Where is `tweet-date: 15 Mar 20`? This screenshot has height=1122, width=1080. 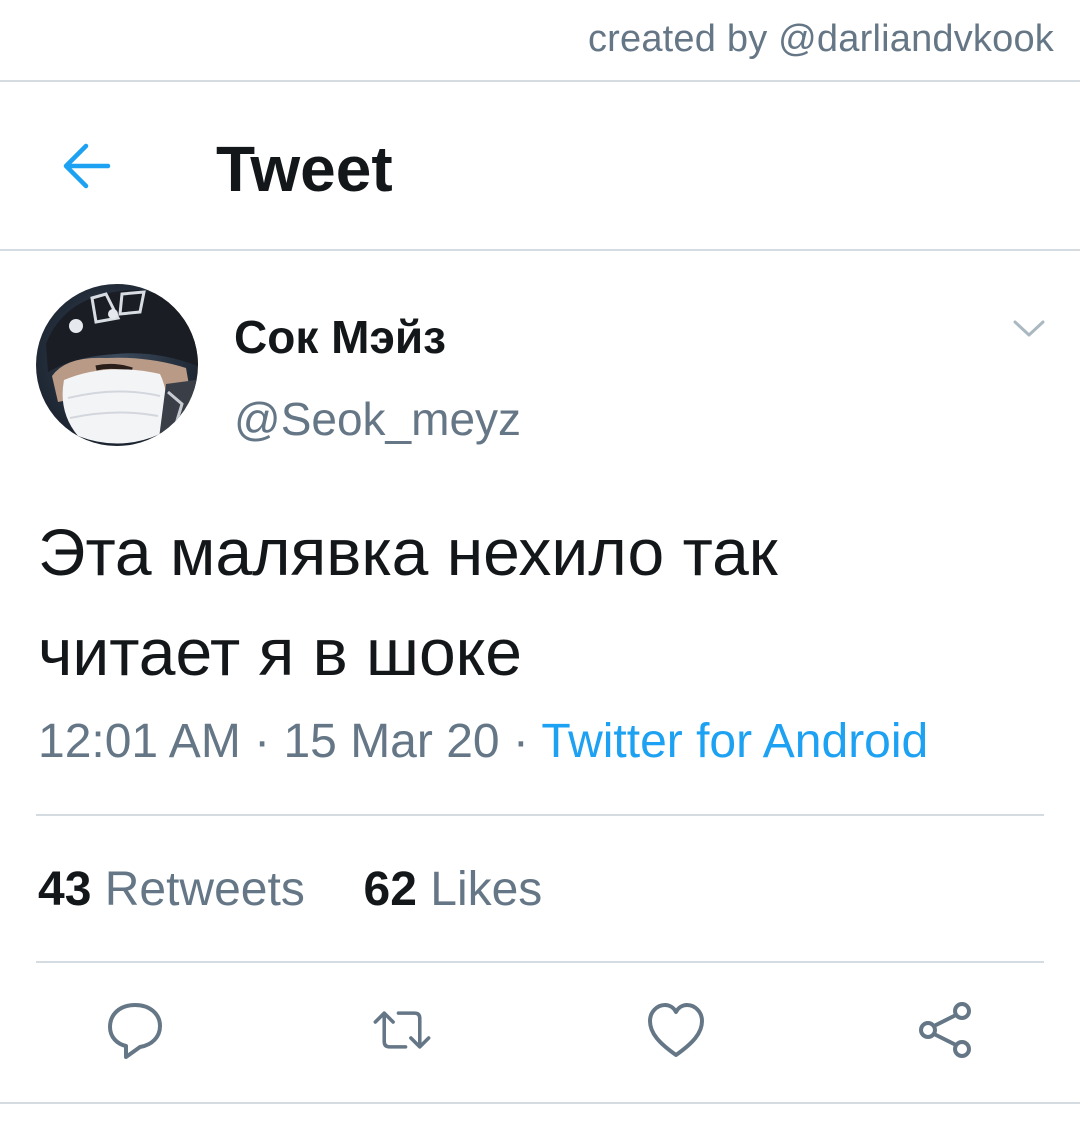 tweet-date: 15 Mar 20 is located at coordinates (391, 741).